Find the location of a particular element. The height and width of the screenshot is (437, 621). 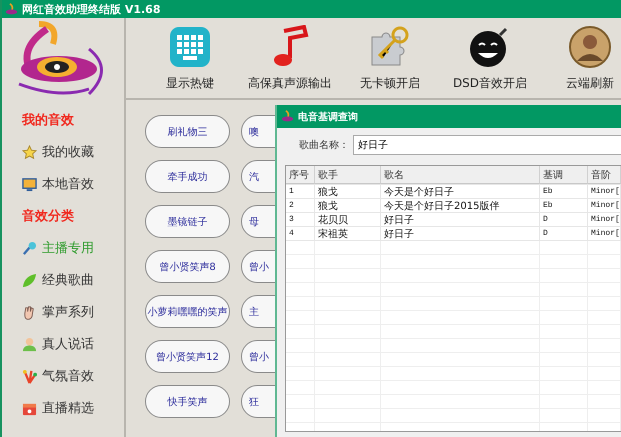

sidebar-item: 真人说话 is located at coordinates (73, 344).